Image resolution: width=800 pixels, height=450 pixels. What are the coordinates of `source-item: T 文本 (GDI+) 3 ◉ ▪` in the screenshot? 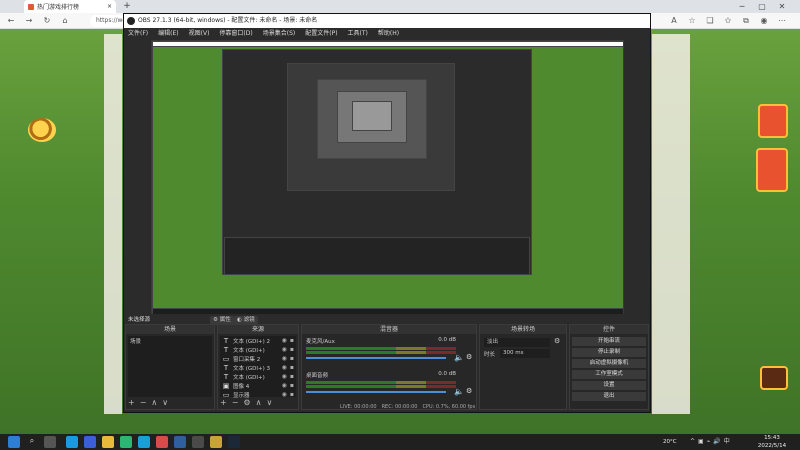 It's located at (258, 367).